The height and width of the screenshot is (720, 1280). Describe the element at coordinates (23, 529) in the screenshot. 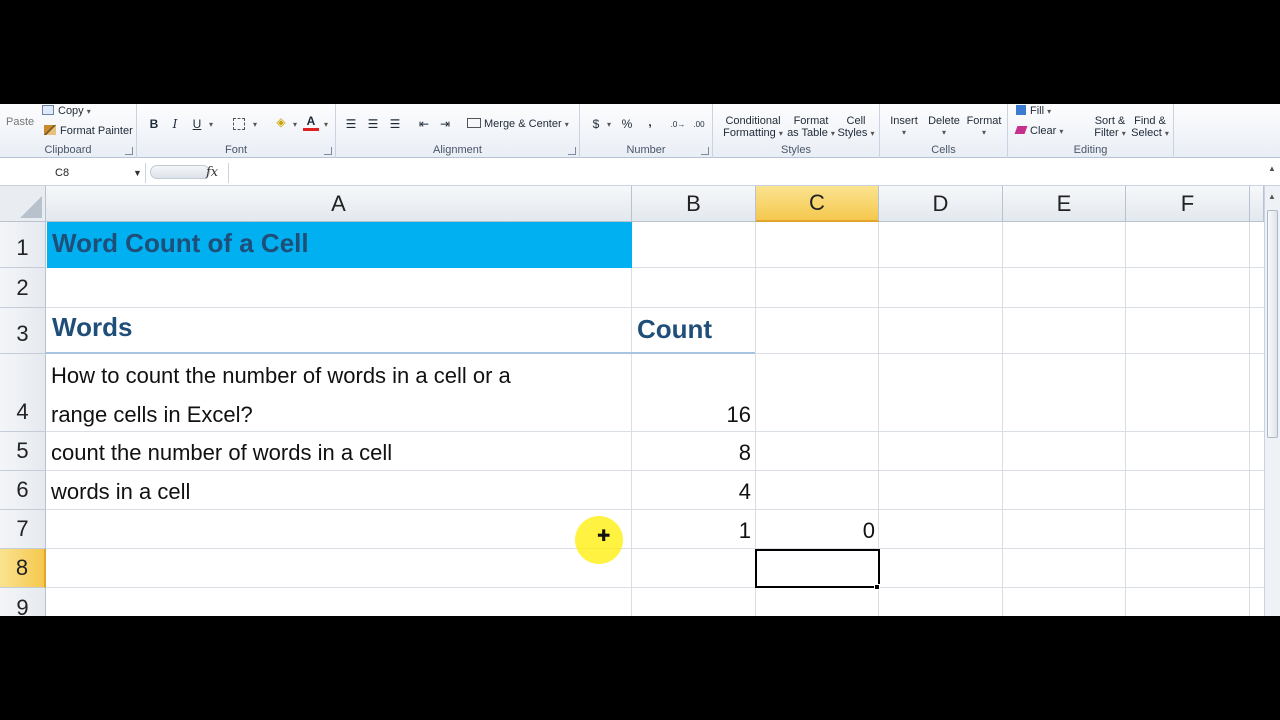

I see `row-header-7: 7` at that location.